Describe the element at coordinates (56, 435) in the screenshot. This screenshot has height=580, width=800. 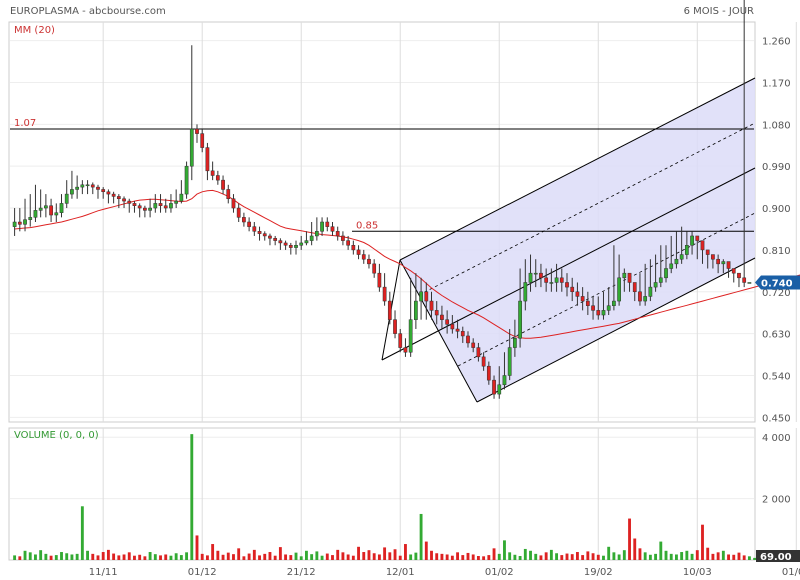
I see `volume-legend: VOLUME (0, 0, 0)` at that location.